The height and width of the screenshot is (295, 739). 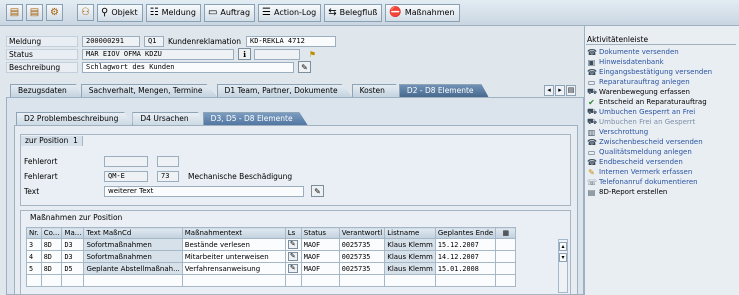 I want to click on fehlerort-code-field, so click(x=168, y=161).